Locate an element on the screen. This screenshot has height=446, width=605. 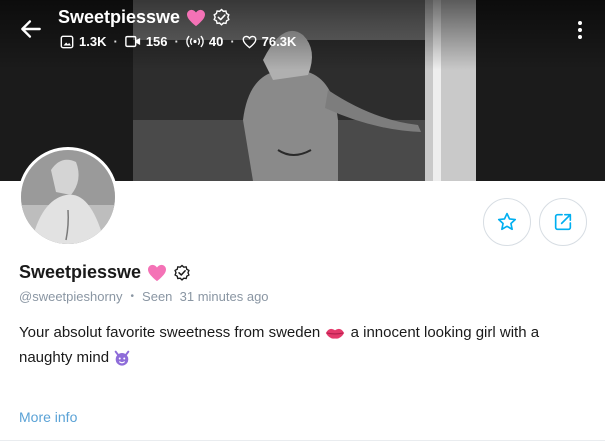
more-vertical-icon is located at coordinates (580, 23).